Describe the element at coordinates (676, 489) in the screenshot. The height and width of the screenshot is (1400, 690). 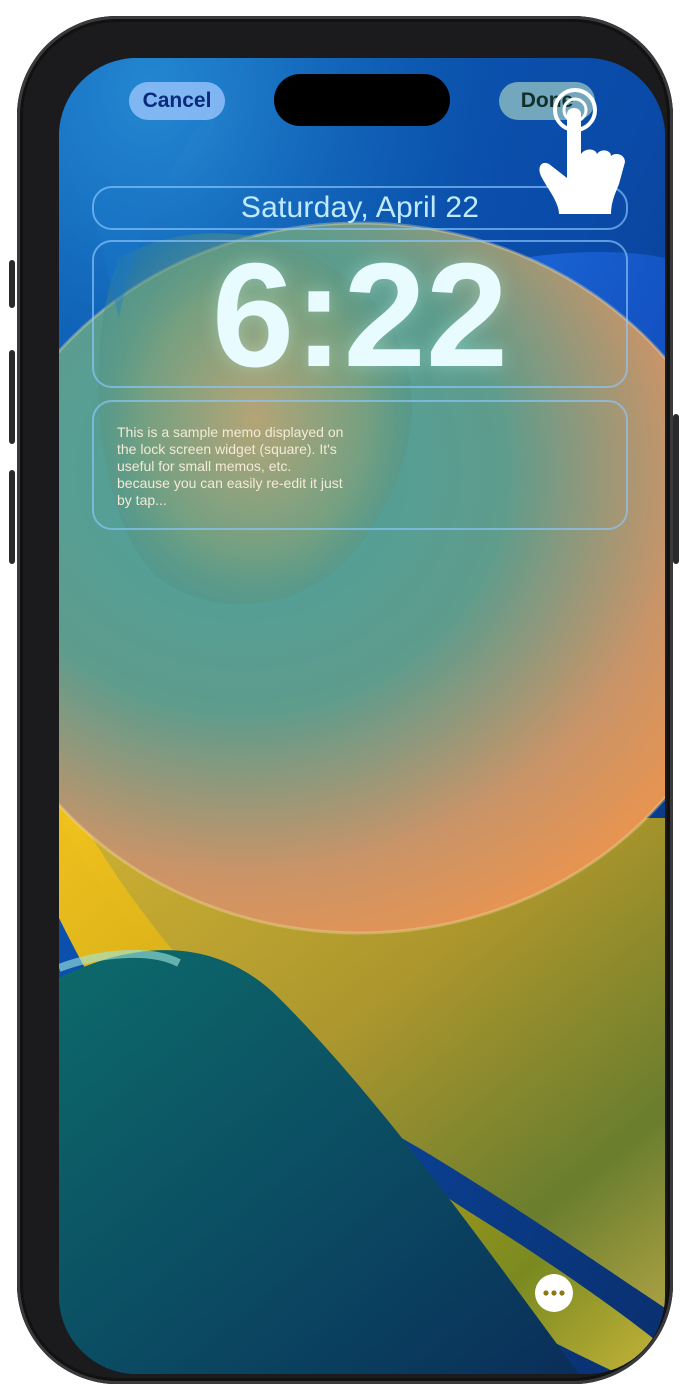
I see `power-button` at that location.